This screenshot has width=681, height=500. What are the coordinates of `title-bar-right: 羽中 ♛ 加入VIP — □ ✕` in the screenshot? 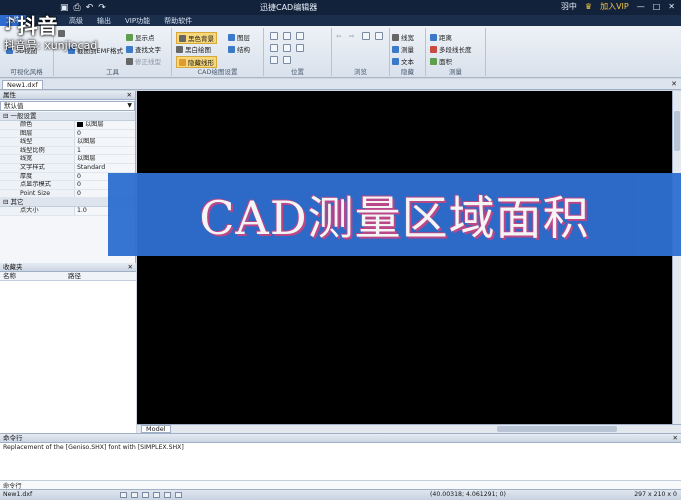 It's located at (618, 6).